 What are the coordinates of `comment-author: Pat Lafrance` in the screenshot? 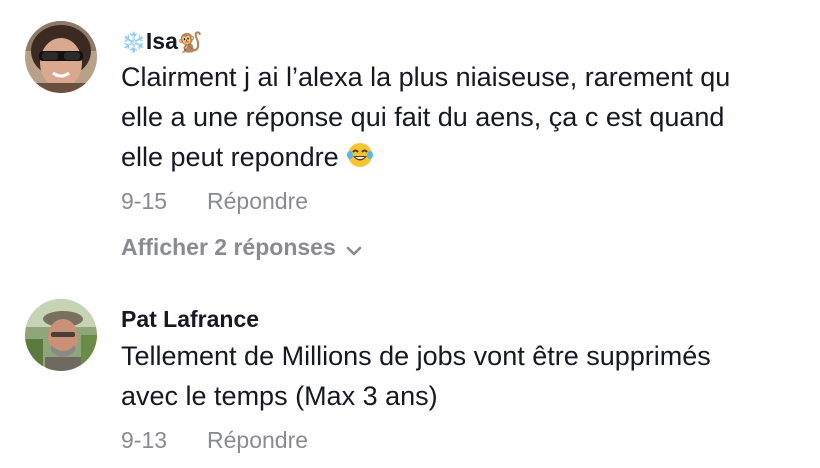 It's located at (190, 319).